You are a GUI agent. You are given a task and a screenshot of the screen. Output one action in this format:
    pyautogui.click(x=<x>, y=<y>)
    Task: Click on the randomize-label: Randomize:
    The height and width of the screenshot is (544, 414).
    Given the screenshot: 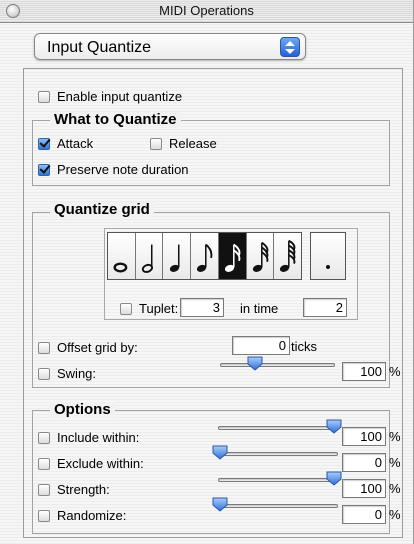 What is the action you would take?
    pyautogui.click(x=92, y=515)
    